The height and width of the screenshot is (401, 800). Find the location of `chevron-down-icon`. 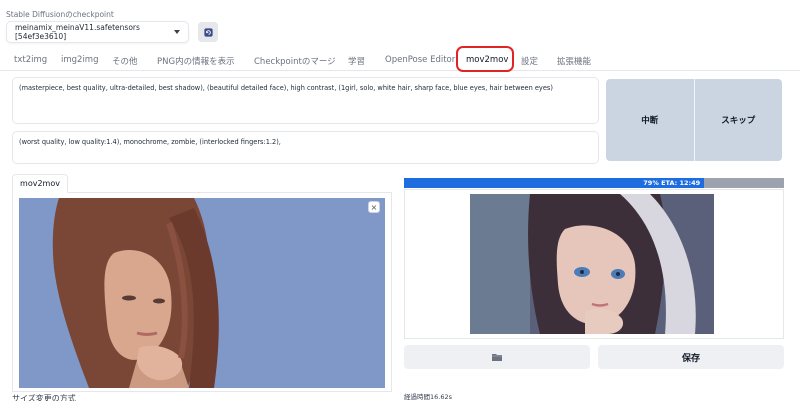

chevron-down-icon is located at coordinates (177, 32).